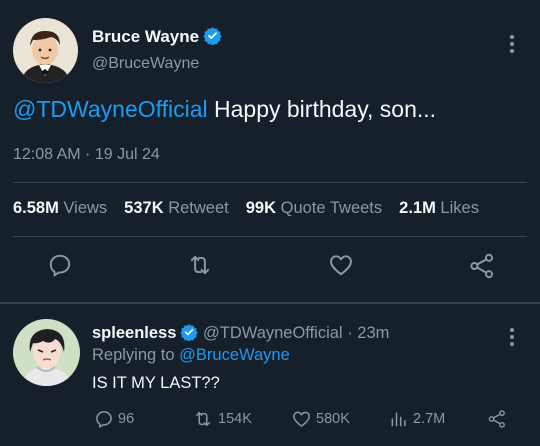 This screenshot has width=540, height=446. Describe the element at coordinates (157, 36) in the screenshot. I see `author-name: Bruce Wayne` at that location.